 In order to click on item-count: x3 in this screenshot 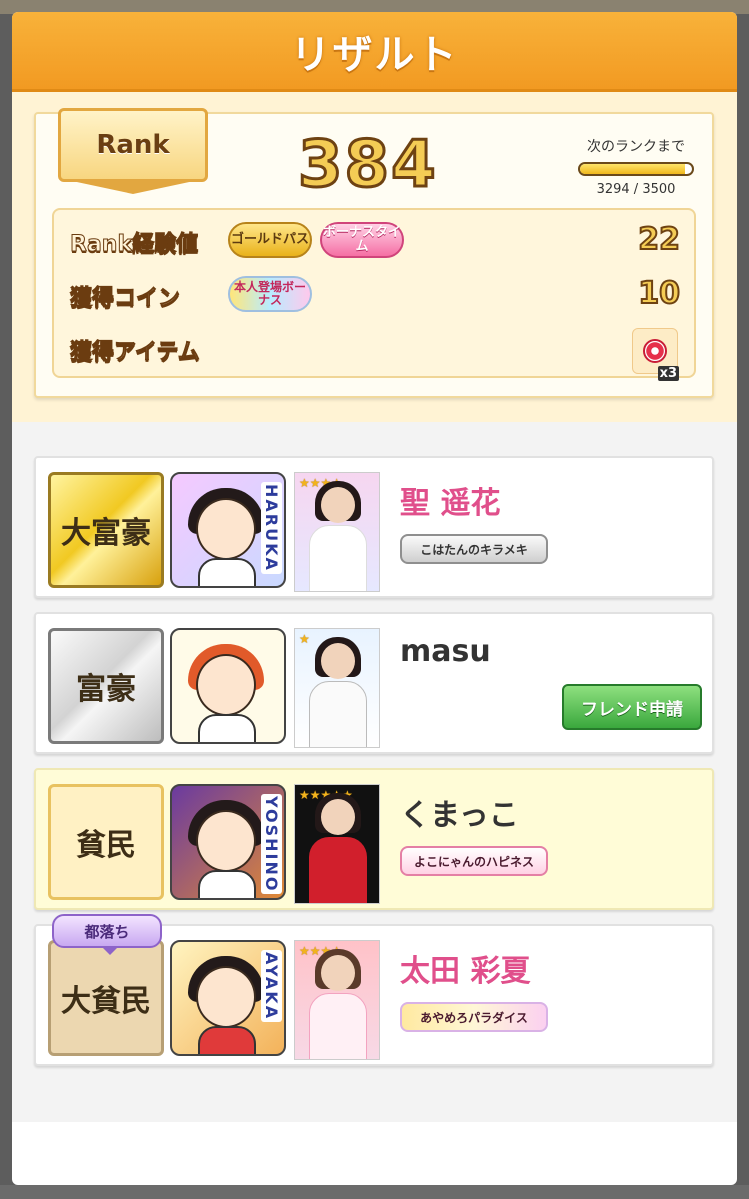, I will do `click(668, 373)`.